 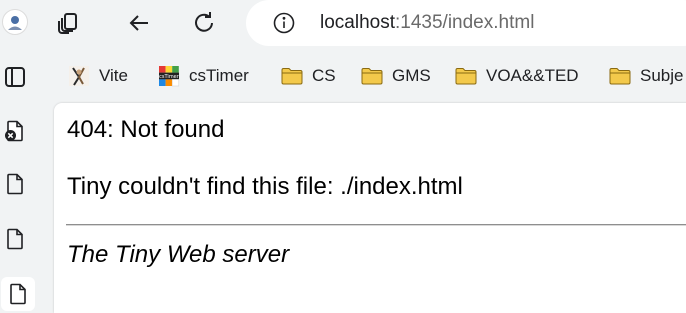 I want to click on address-bar: localhost:1435/index.html, so click(x=466, y=23).